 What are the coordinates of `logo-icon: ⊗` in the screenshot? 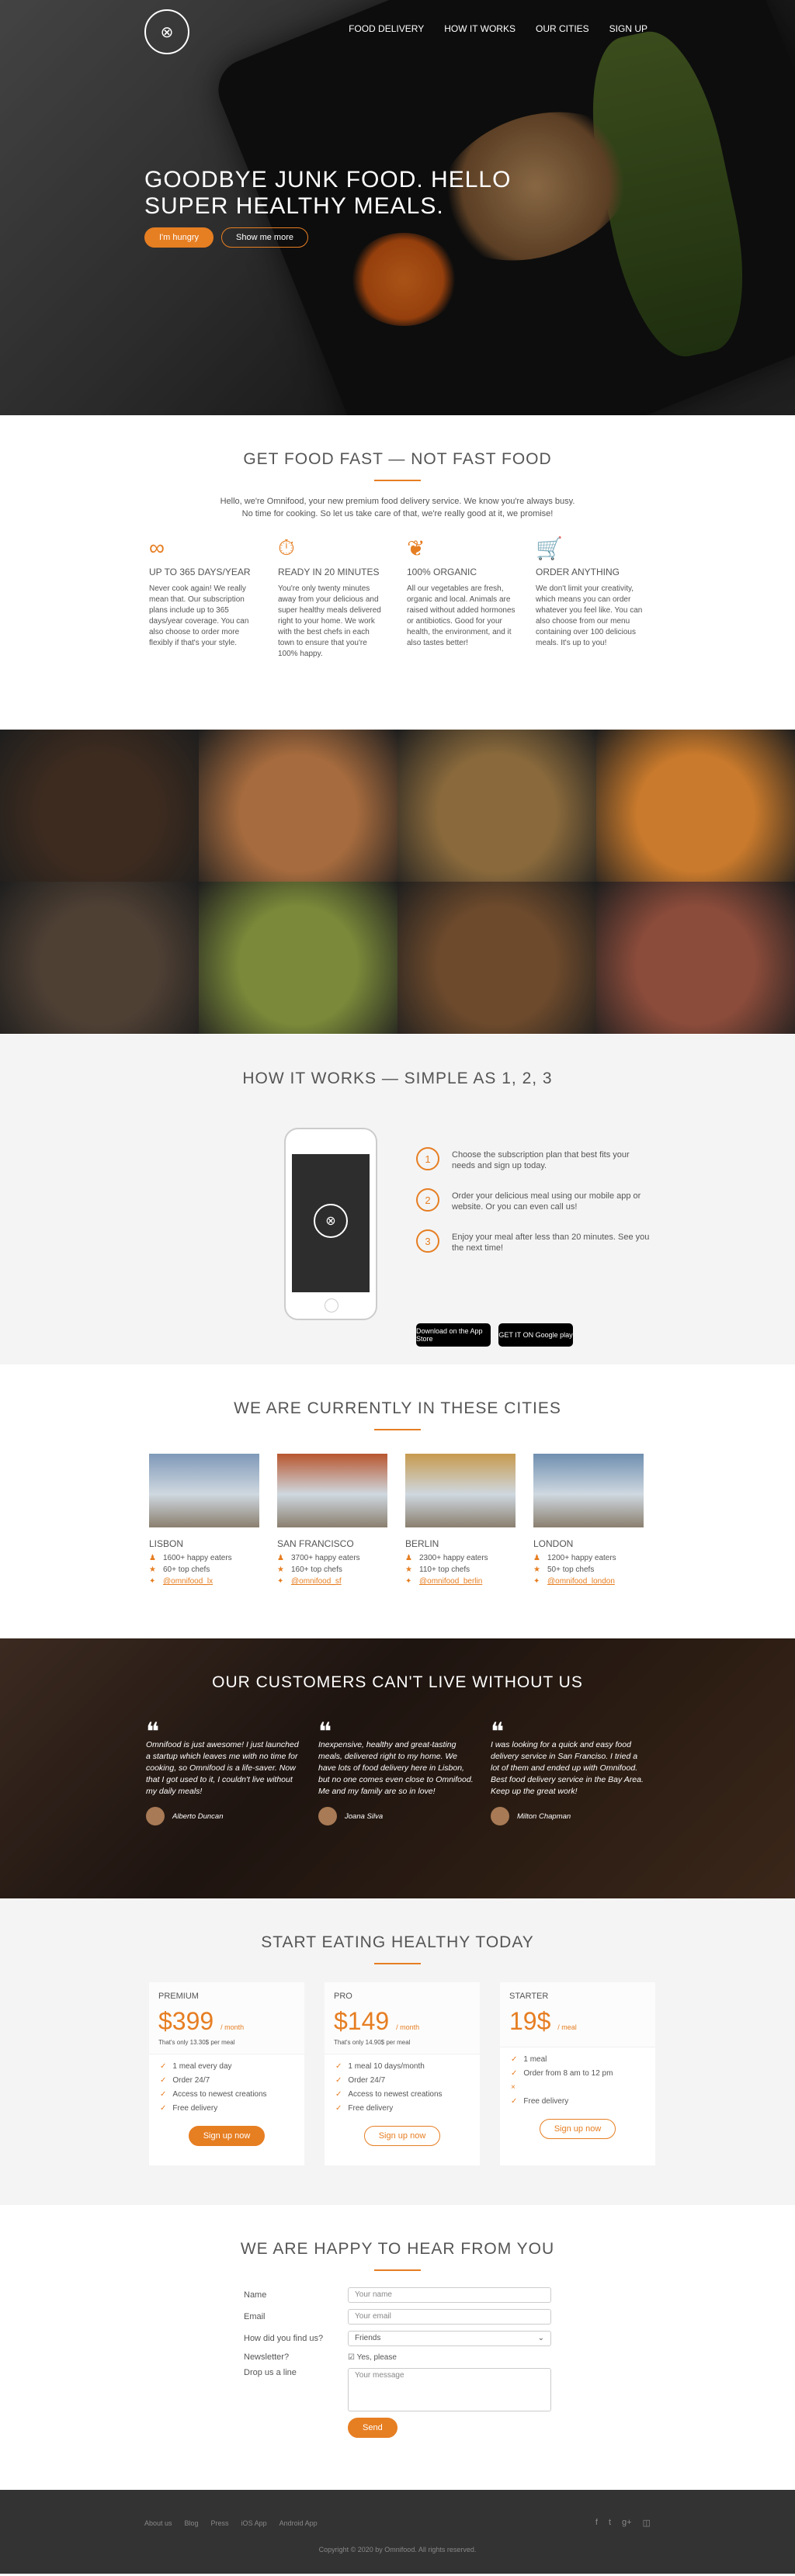 It's located at (166, 31).